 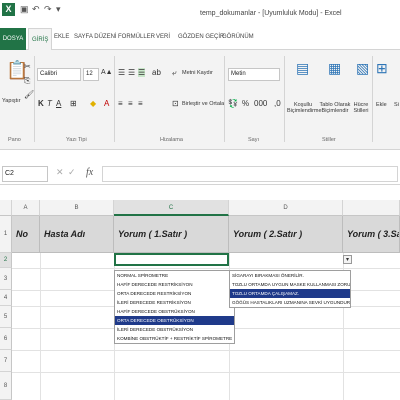 I want to click on format-as-table-button: Tablo Olarak Biçimlendir, so click(x=335, y=108).